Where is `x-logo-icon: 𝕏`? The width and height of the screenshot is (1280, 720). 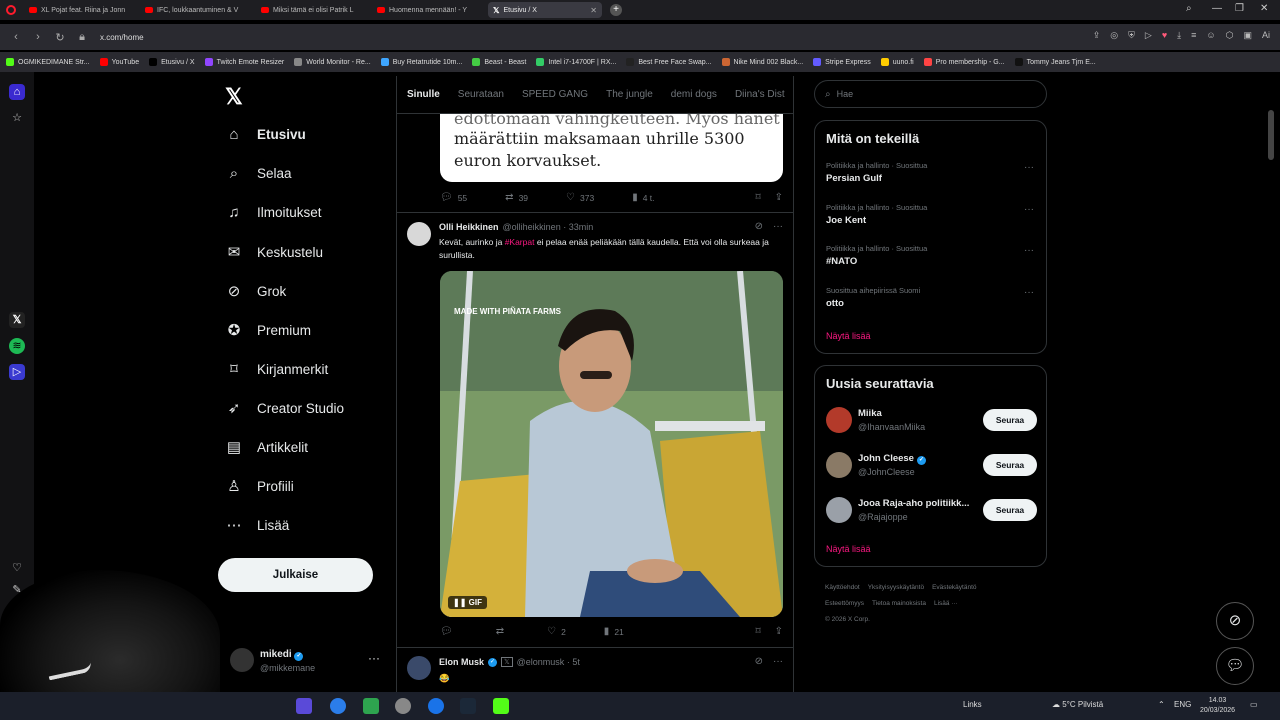 x-logo-icon: 𝕏 is located at coordinates (234, 97).